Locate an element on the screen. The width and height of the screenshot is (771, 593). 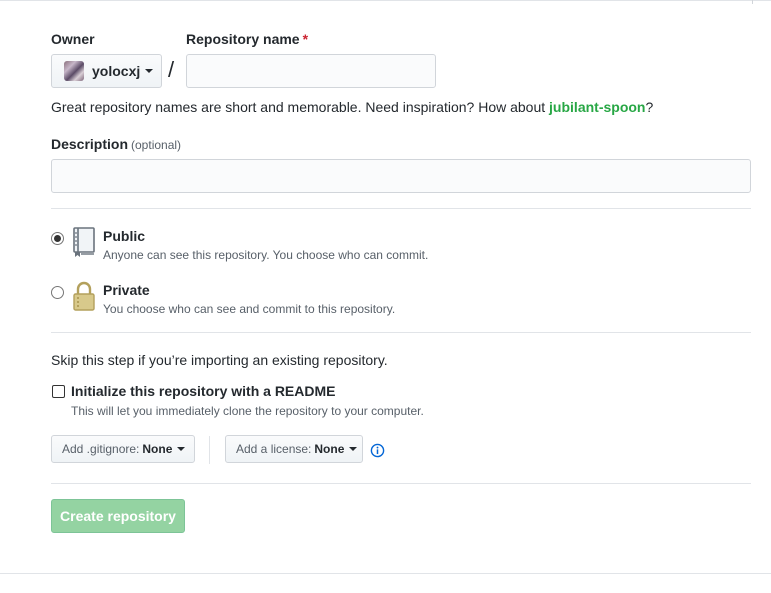
gitignore-select: Add .gitignore: None is located at coordinates (123, 449).